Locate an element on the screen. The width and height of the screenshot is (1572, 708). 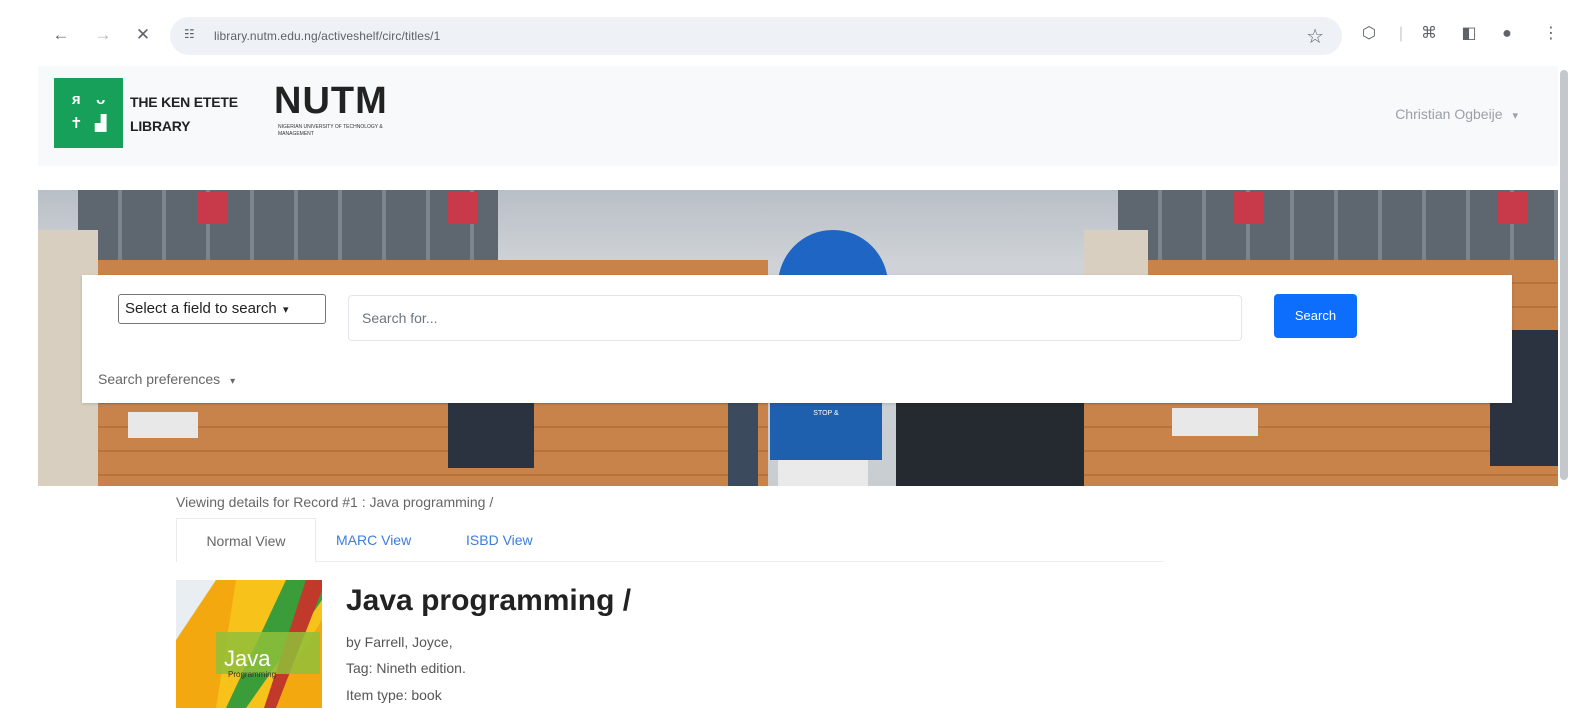
record-item-type: Item type: book is located at coordinates (394, 695).